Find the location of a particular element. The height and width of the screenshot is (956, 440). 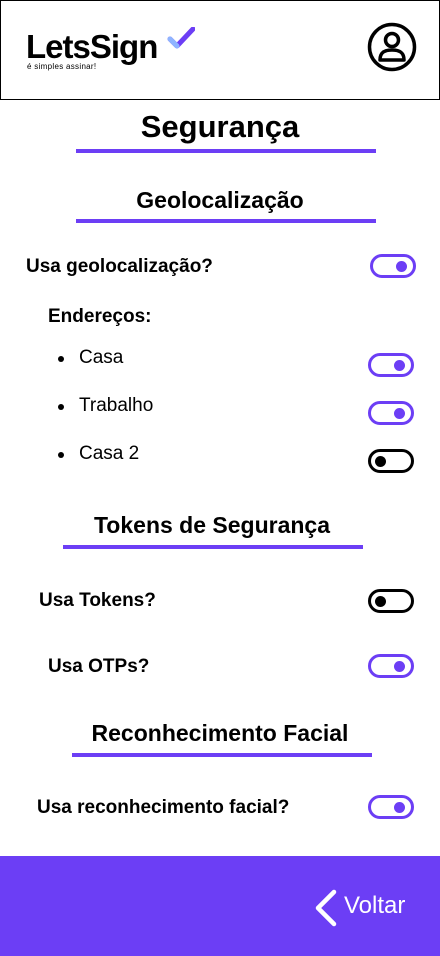

use-tokens-label: Usa Tokens? is located at coordinates (97, 600).